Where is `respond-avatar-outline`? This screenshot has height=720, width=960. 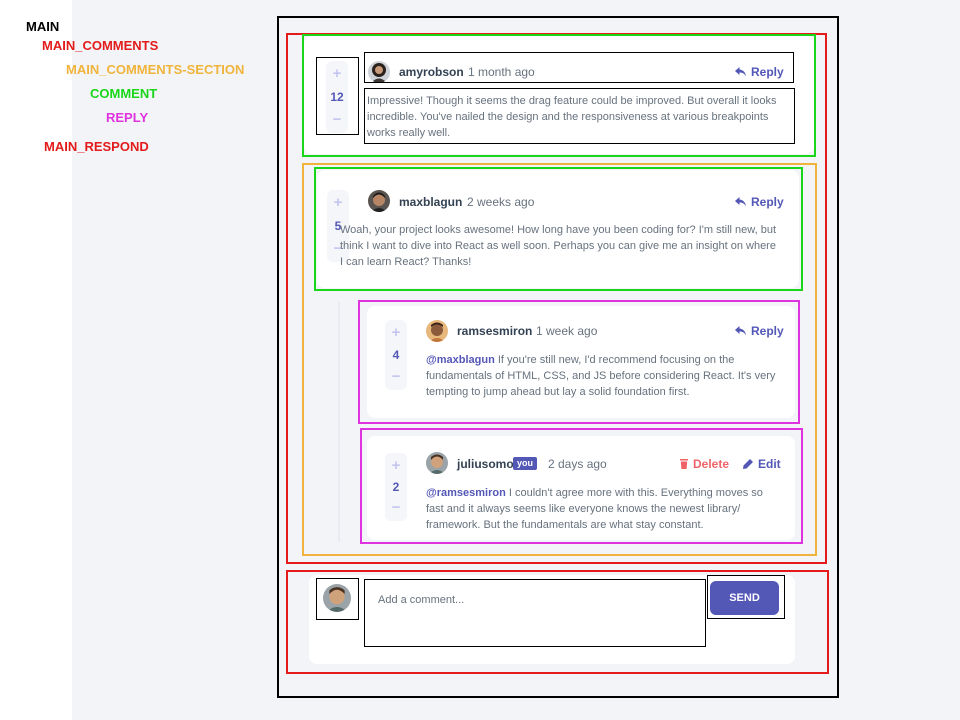 respond-avatar-outline is located at coordinates (337, 599).